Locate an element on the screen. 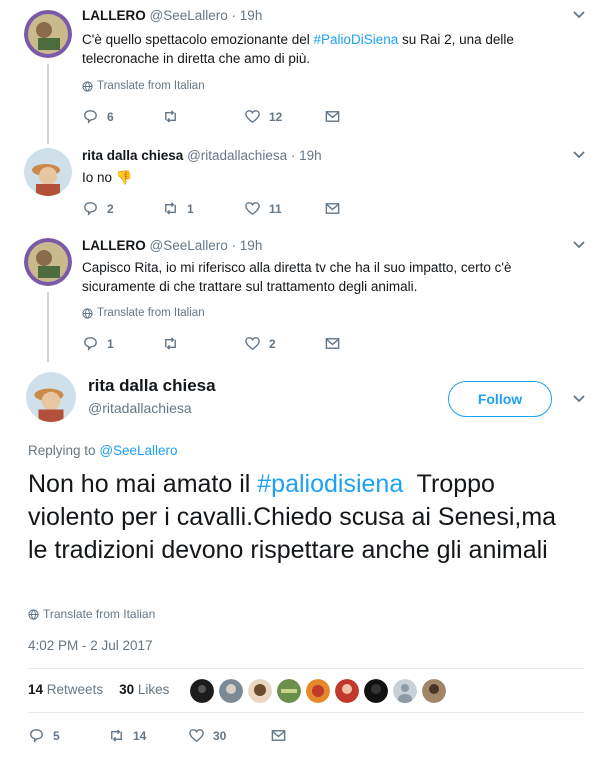 The height and width of the screenshot is (765, 604). reply-button: 6 is located at coordinates (98, 116).